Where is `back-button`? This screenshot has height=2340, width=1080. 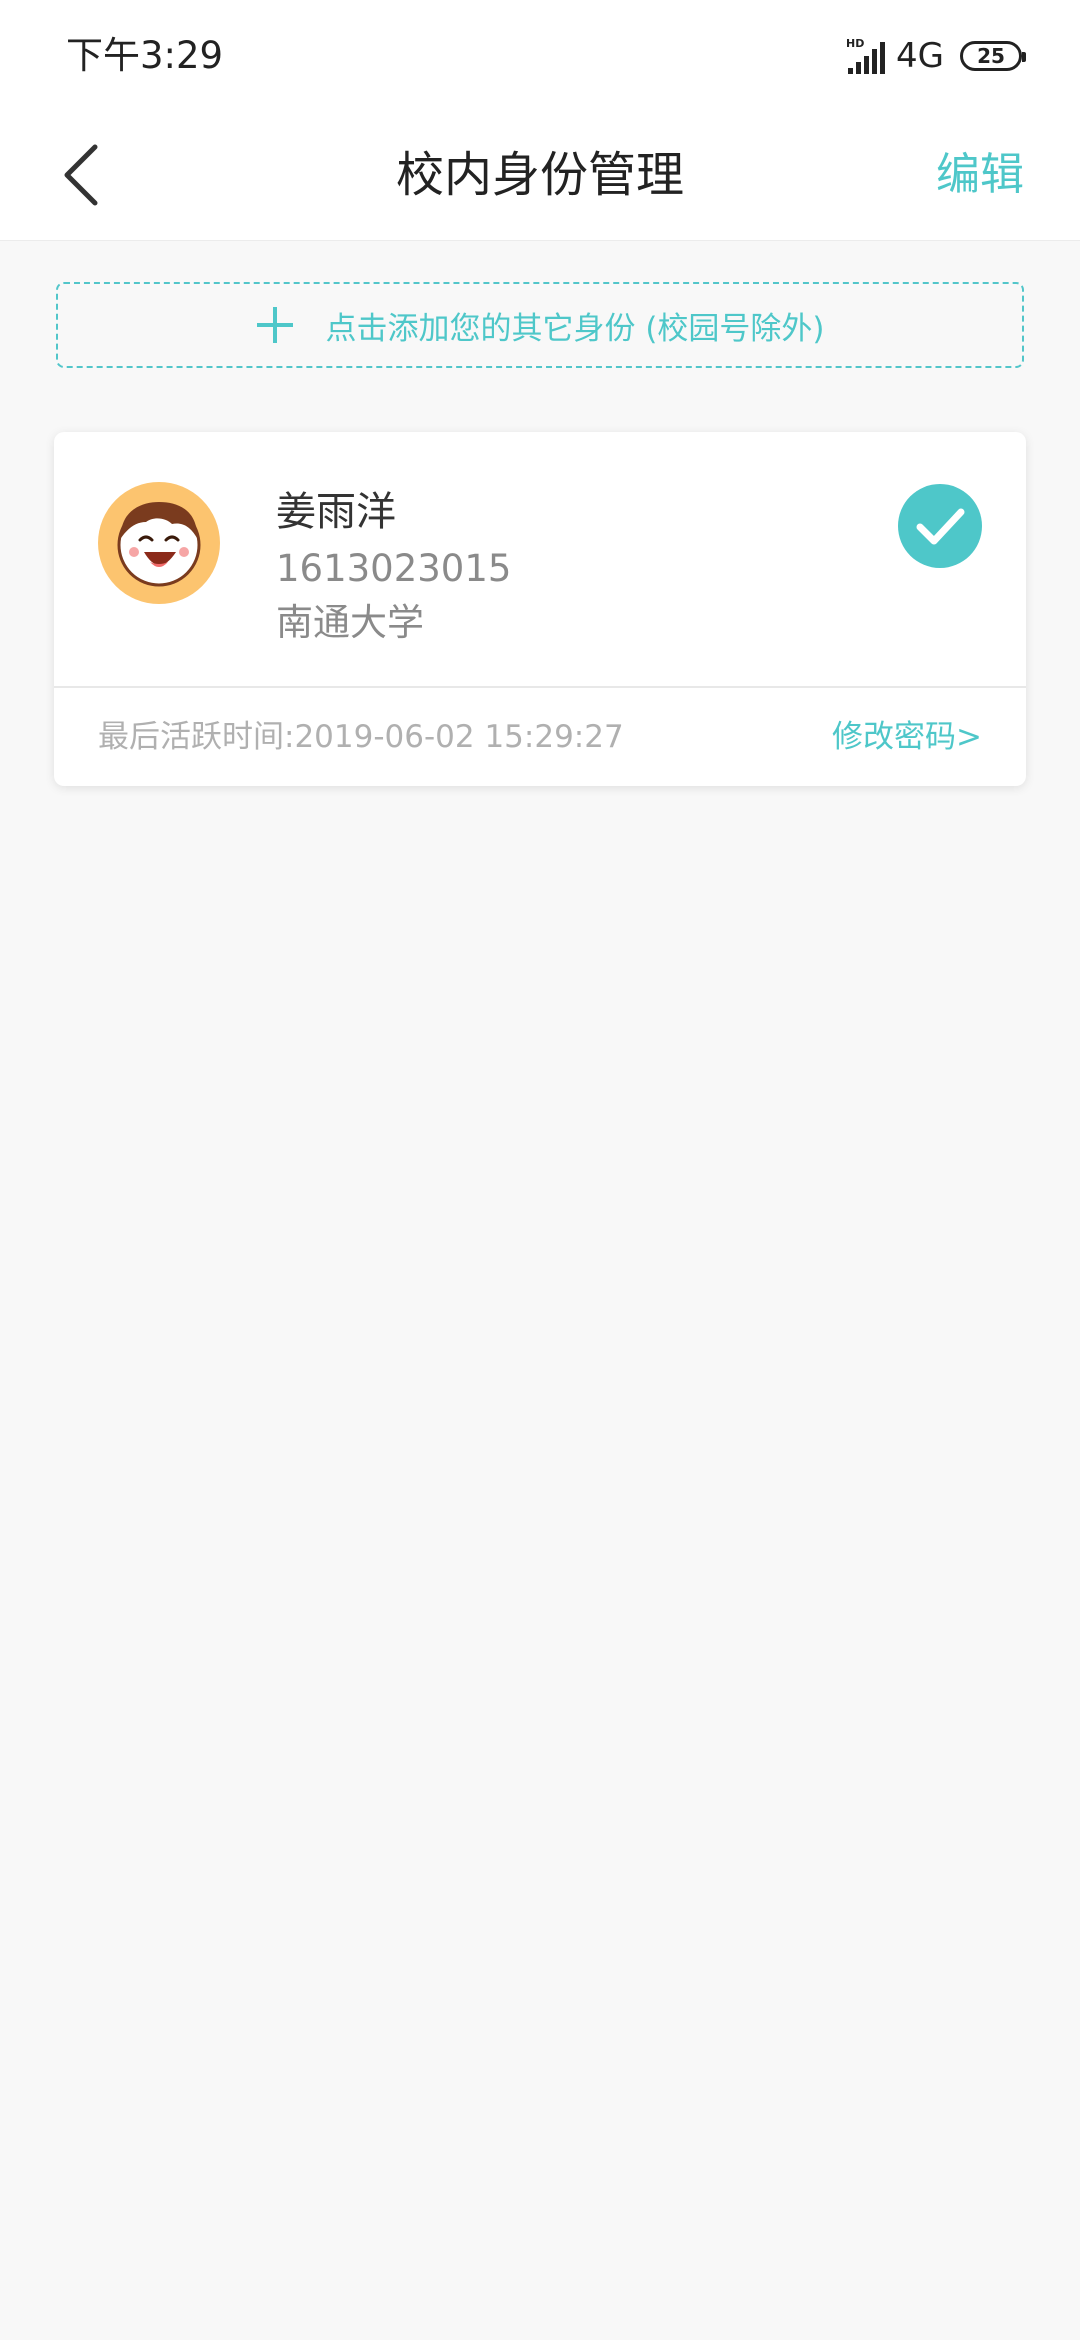
back-button is located at coordinates (81, 175).